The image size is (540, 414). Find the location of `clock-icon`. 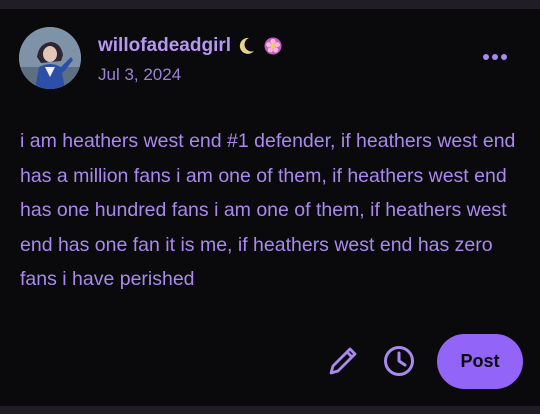

clock-icon is located at coordinates (399, 361).